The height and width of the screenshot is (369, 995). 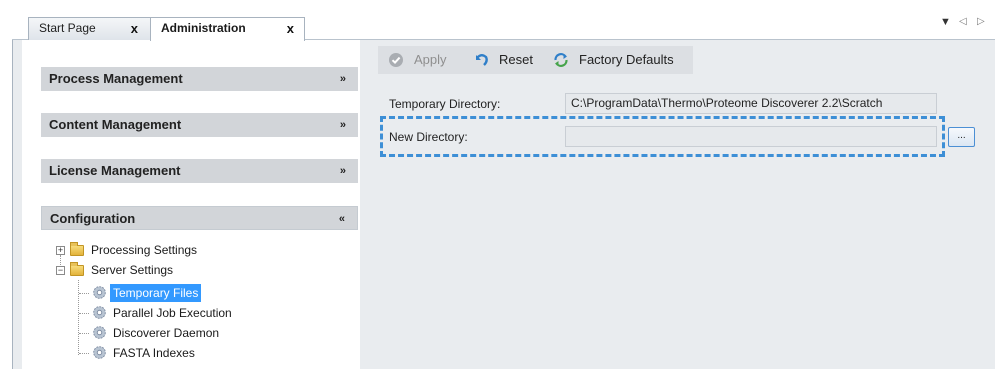 What do you see at coordinates (497, 20) in the screenshot?
I see `document-tab-strip: Start Page x Administration x ▼ ◁ ▷` at bounding box center [497, 20].